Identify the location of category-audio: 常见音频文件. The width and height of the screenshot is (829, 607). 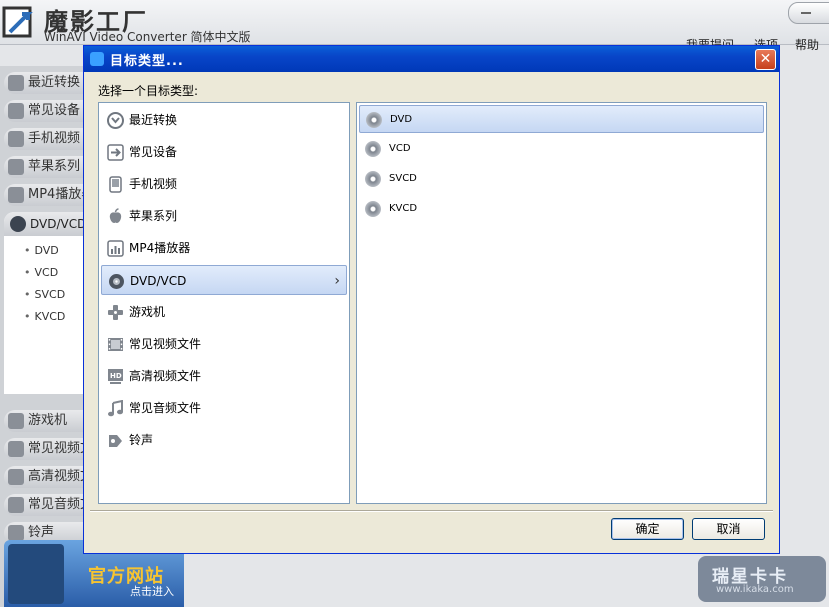
(224, 408).